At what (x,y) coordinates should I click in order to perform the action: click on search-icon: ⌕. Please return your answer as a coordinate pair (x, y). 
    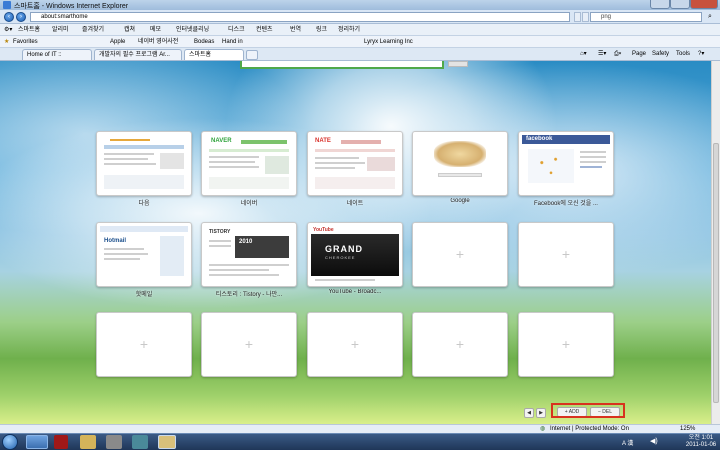
    Looking at the image, I should click on (710, 17).